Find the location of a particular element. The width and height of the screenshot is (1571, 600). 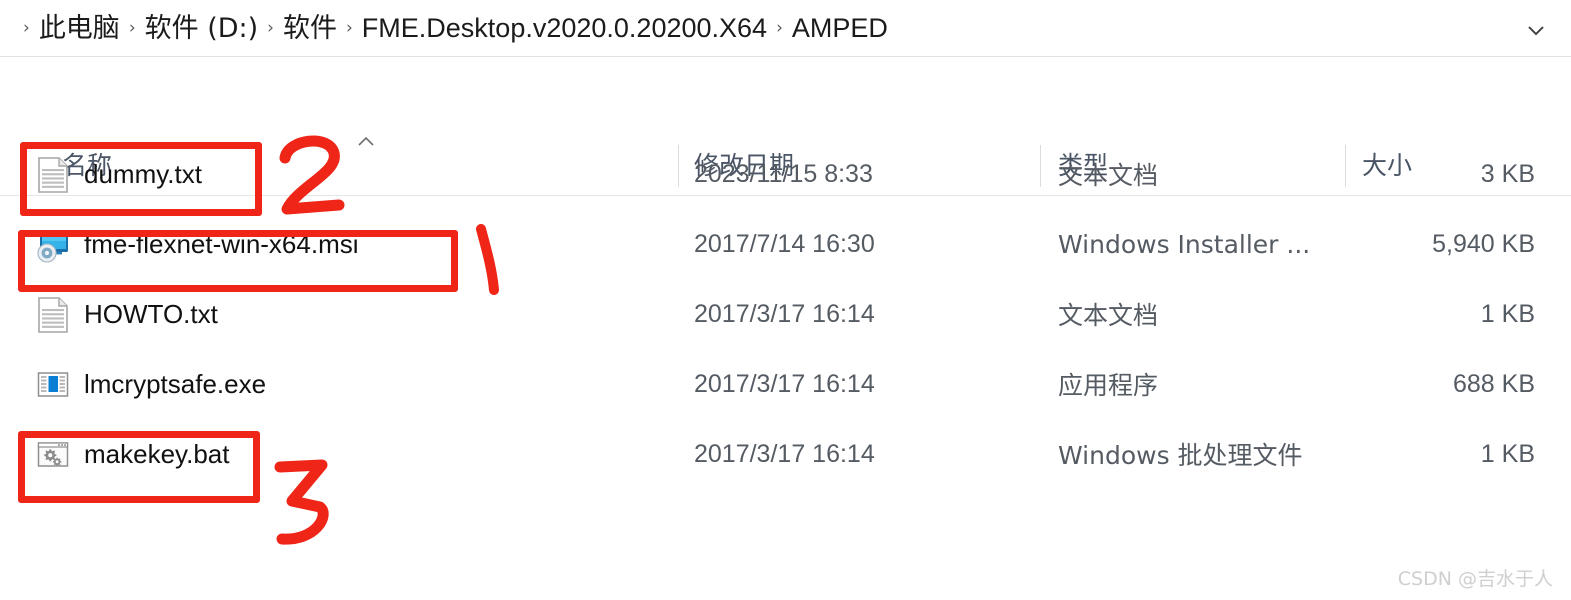

file-name-cell: dummy.txt is located at coordinates (119, 174).